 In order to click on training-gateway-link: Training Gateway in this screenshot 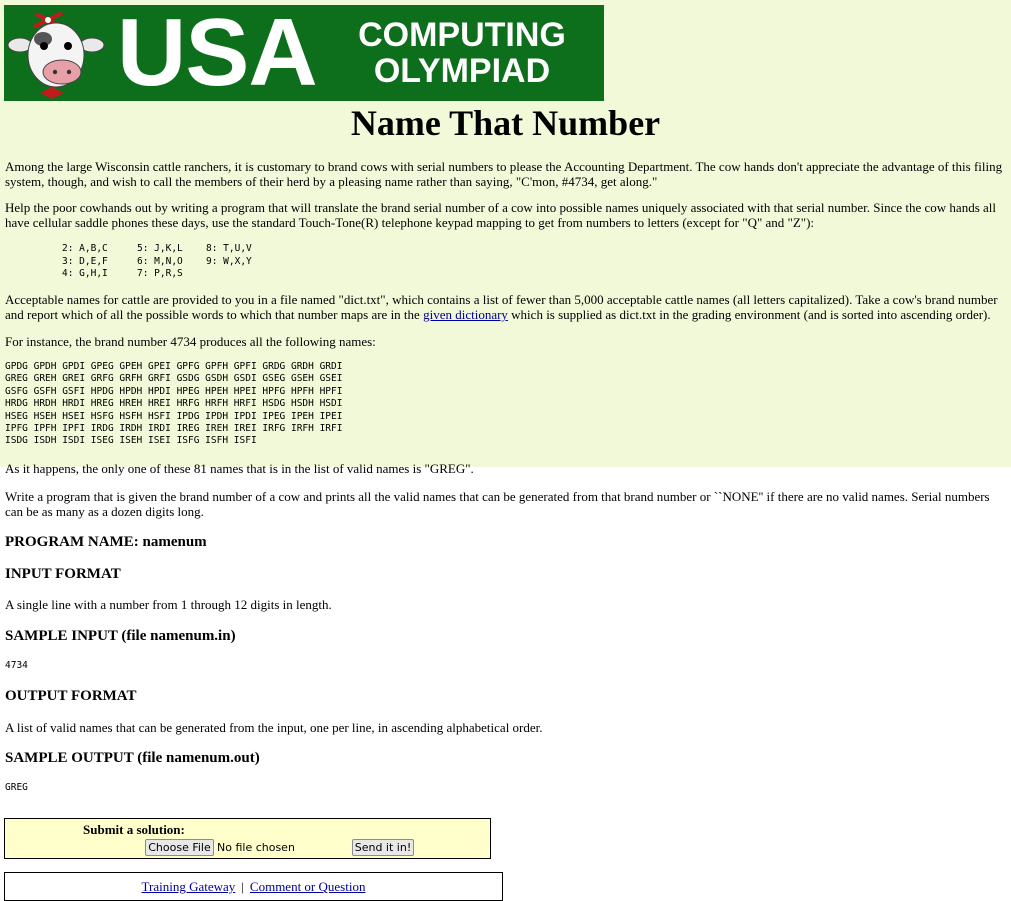, I will do `click(189, 886)`.